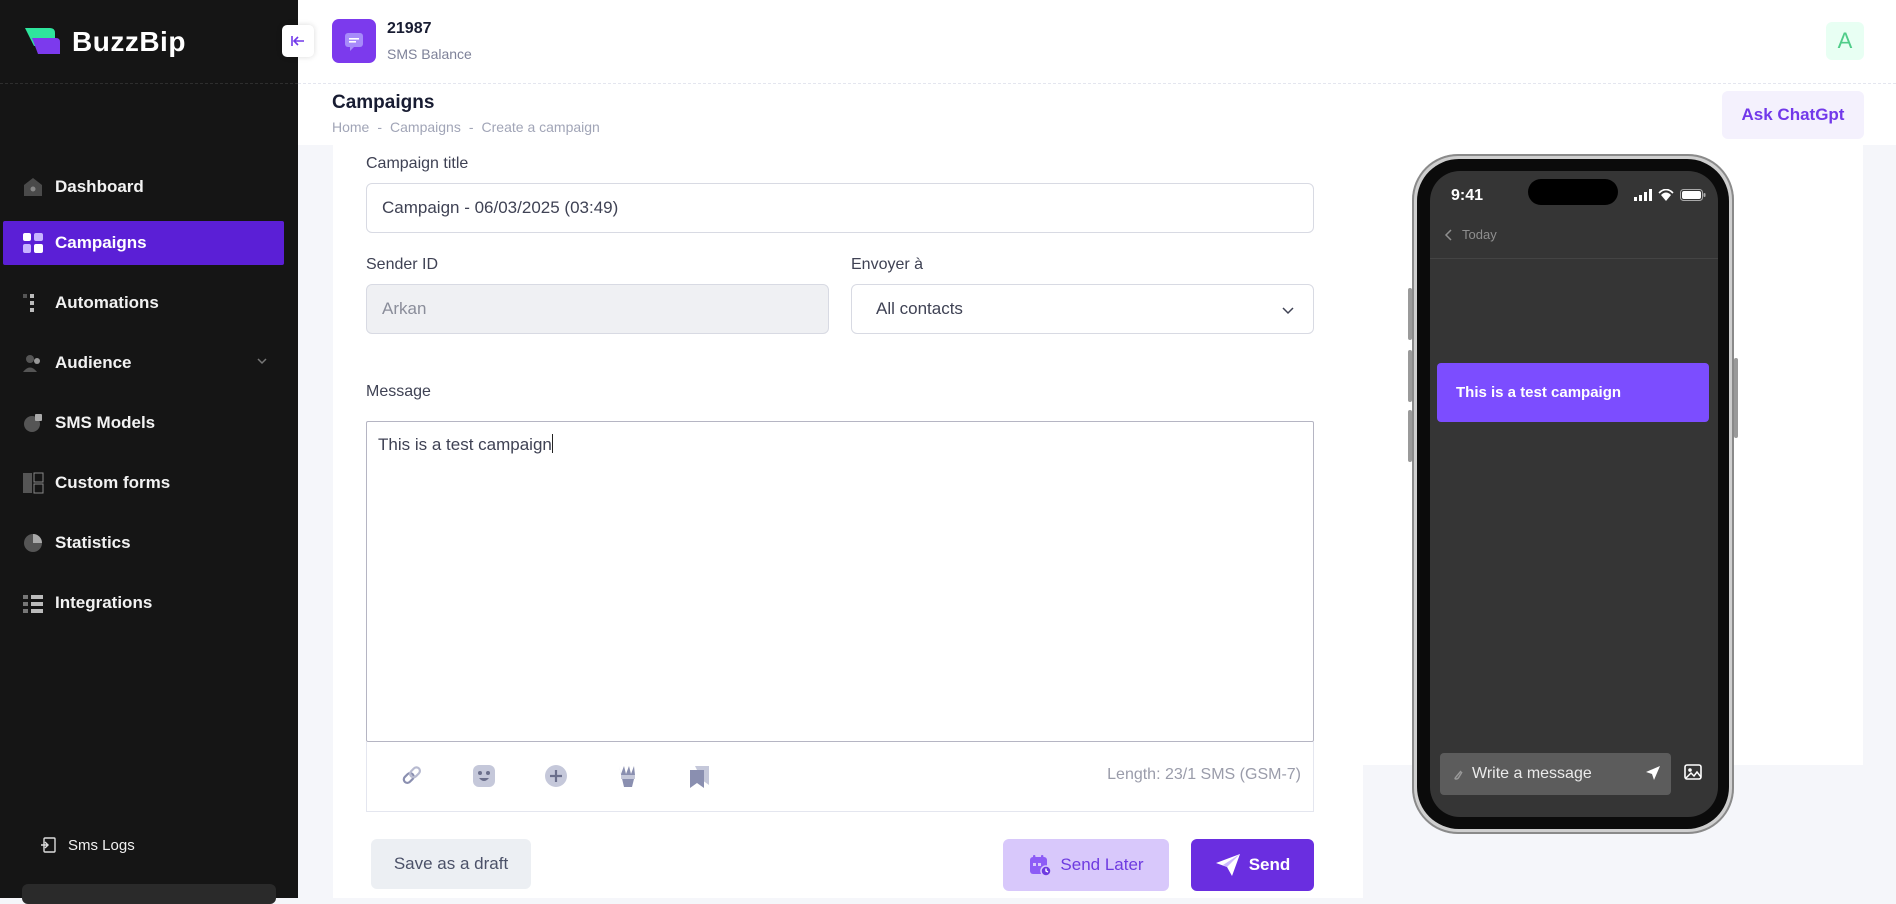 Image resolution: width=1896 pixels, height=904 pixels. Describe the element at coordinates (919, 308) in the screenshot. I see `send-to-value: All contacts` at that location.